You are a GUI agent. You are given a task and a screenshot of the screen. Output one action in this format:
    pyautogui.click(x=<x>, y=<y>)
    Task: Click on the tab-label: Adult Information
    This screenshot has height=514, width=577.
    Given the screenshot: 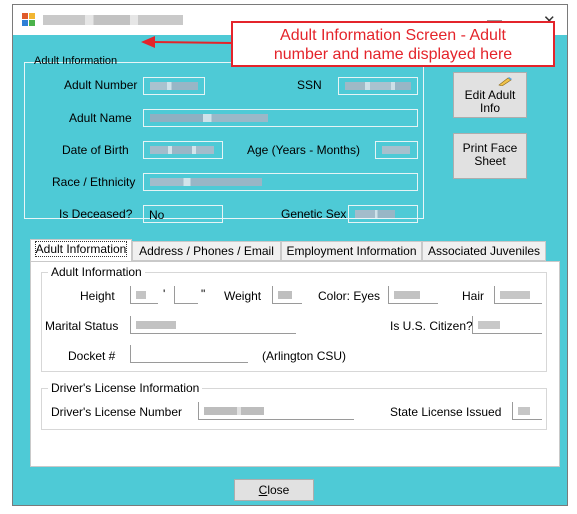 What is the action you would take?
    pyautogui.click(x=81, y=249)
    